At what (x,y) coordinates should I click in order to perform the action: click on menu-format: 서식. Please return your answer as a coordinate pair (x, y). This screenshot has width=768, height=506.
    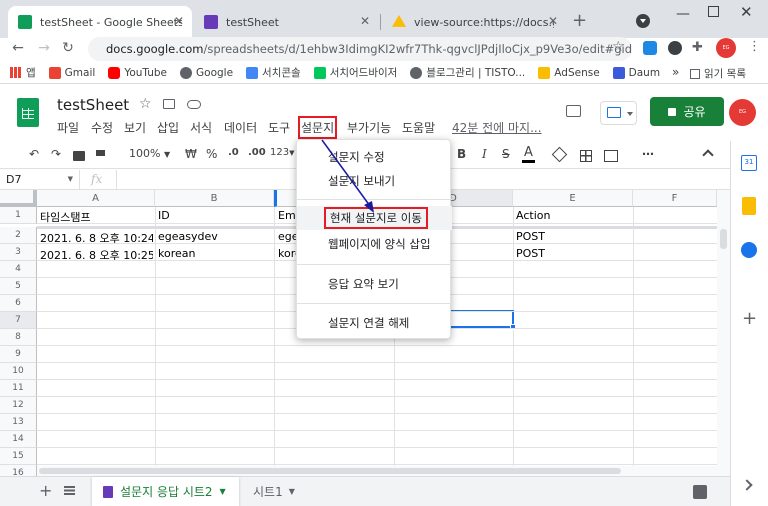
    Looking at the image, I should click on (201, 127).